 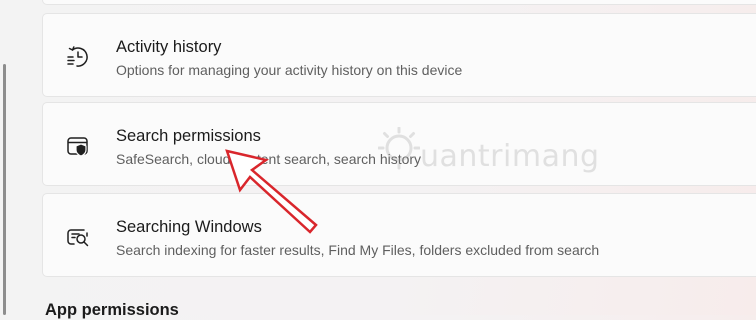 I want to click on scrollbar, so click(x=4, y=189).